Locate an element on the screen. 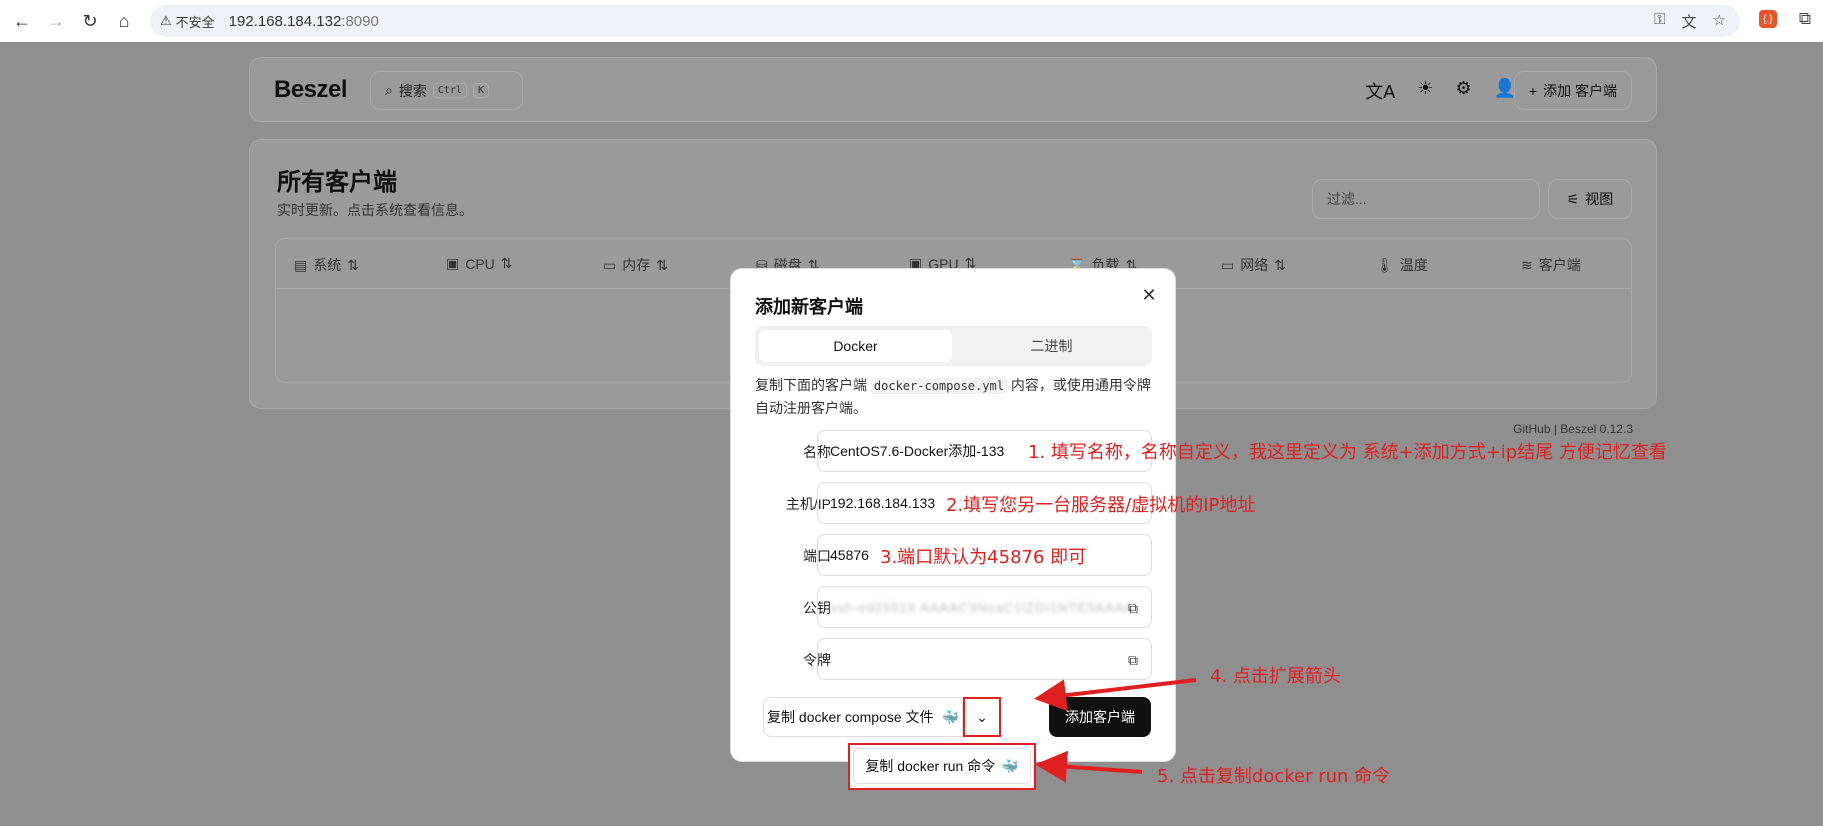 The height and width of the screenshot is (826, 1823). column-memory: ▭ 内存 ⇅ is located at coordinates (635, 265).